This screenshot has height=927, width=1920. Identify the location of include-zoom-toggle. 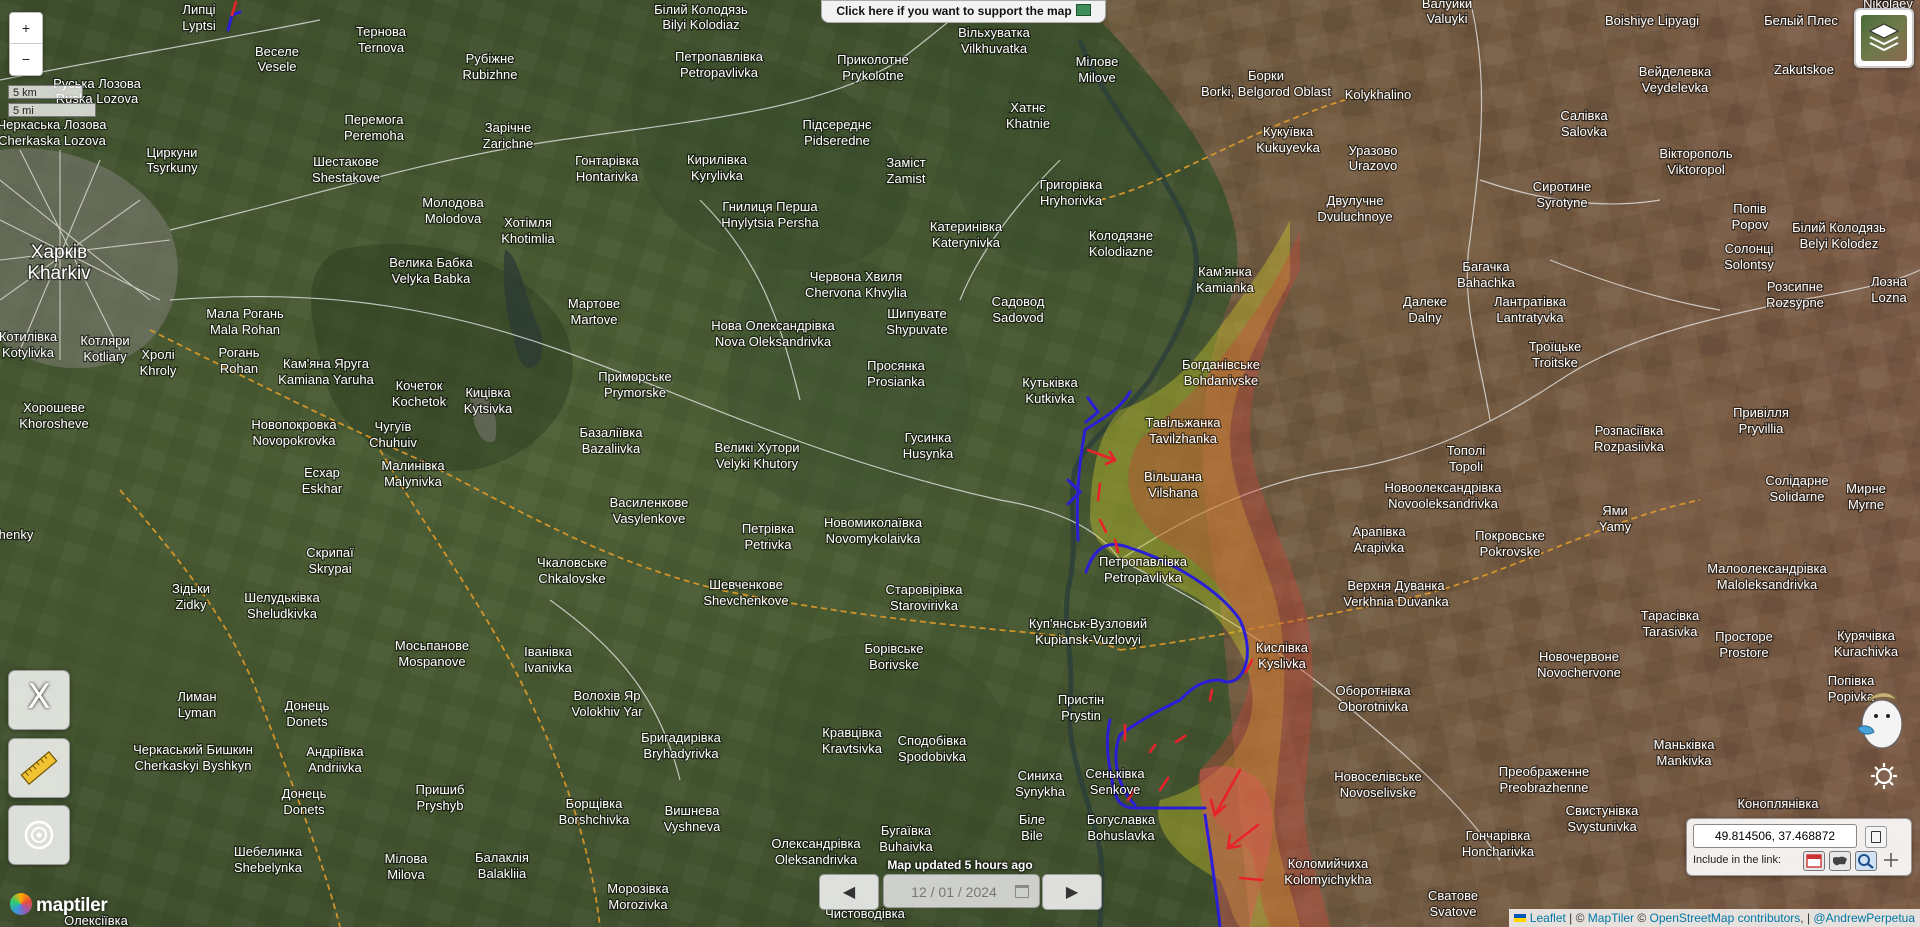
(1866, 861).